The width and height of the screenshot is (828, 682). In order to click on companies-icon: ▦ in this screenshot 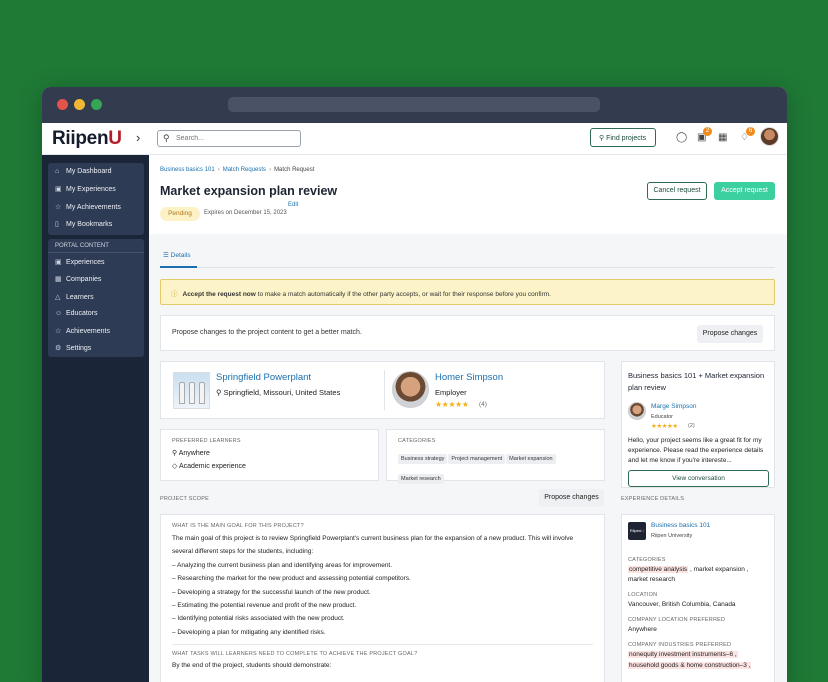, I will do `click(58, 280)`.